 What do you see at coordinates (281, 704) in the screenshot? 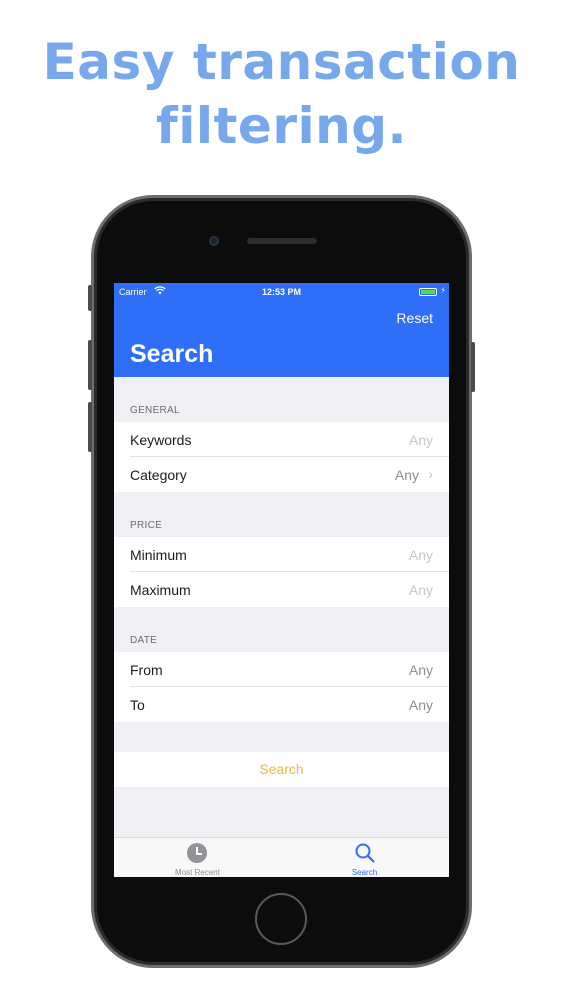
I see `to-row: To Any` at bounding box center [281, 704].